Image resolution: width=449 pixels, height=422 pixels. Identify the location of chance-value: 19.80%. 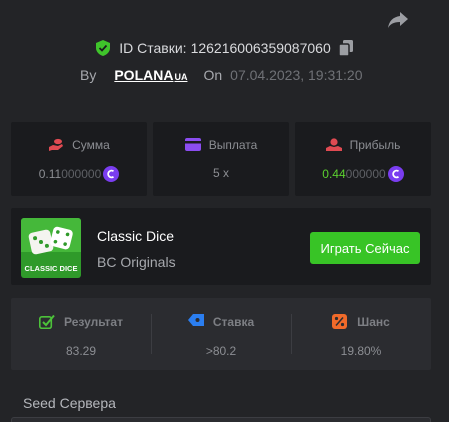
(361, 351).